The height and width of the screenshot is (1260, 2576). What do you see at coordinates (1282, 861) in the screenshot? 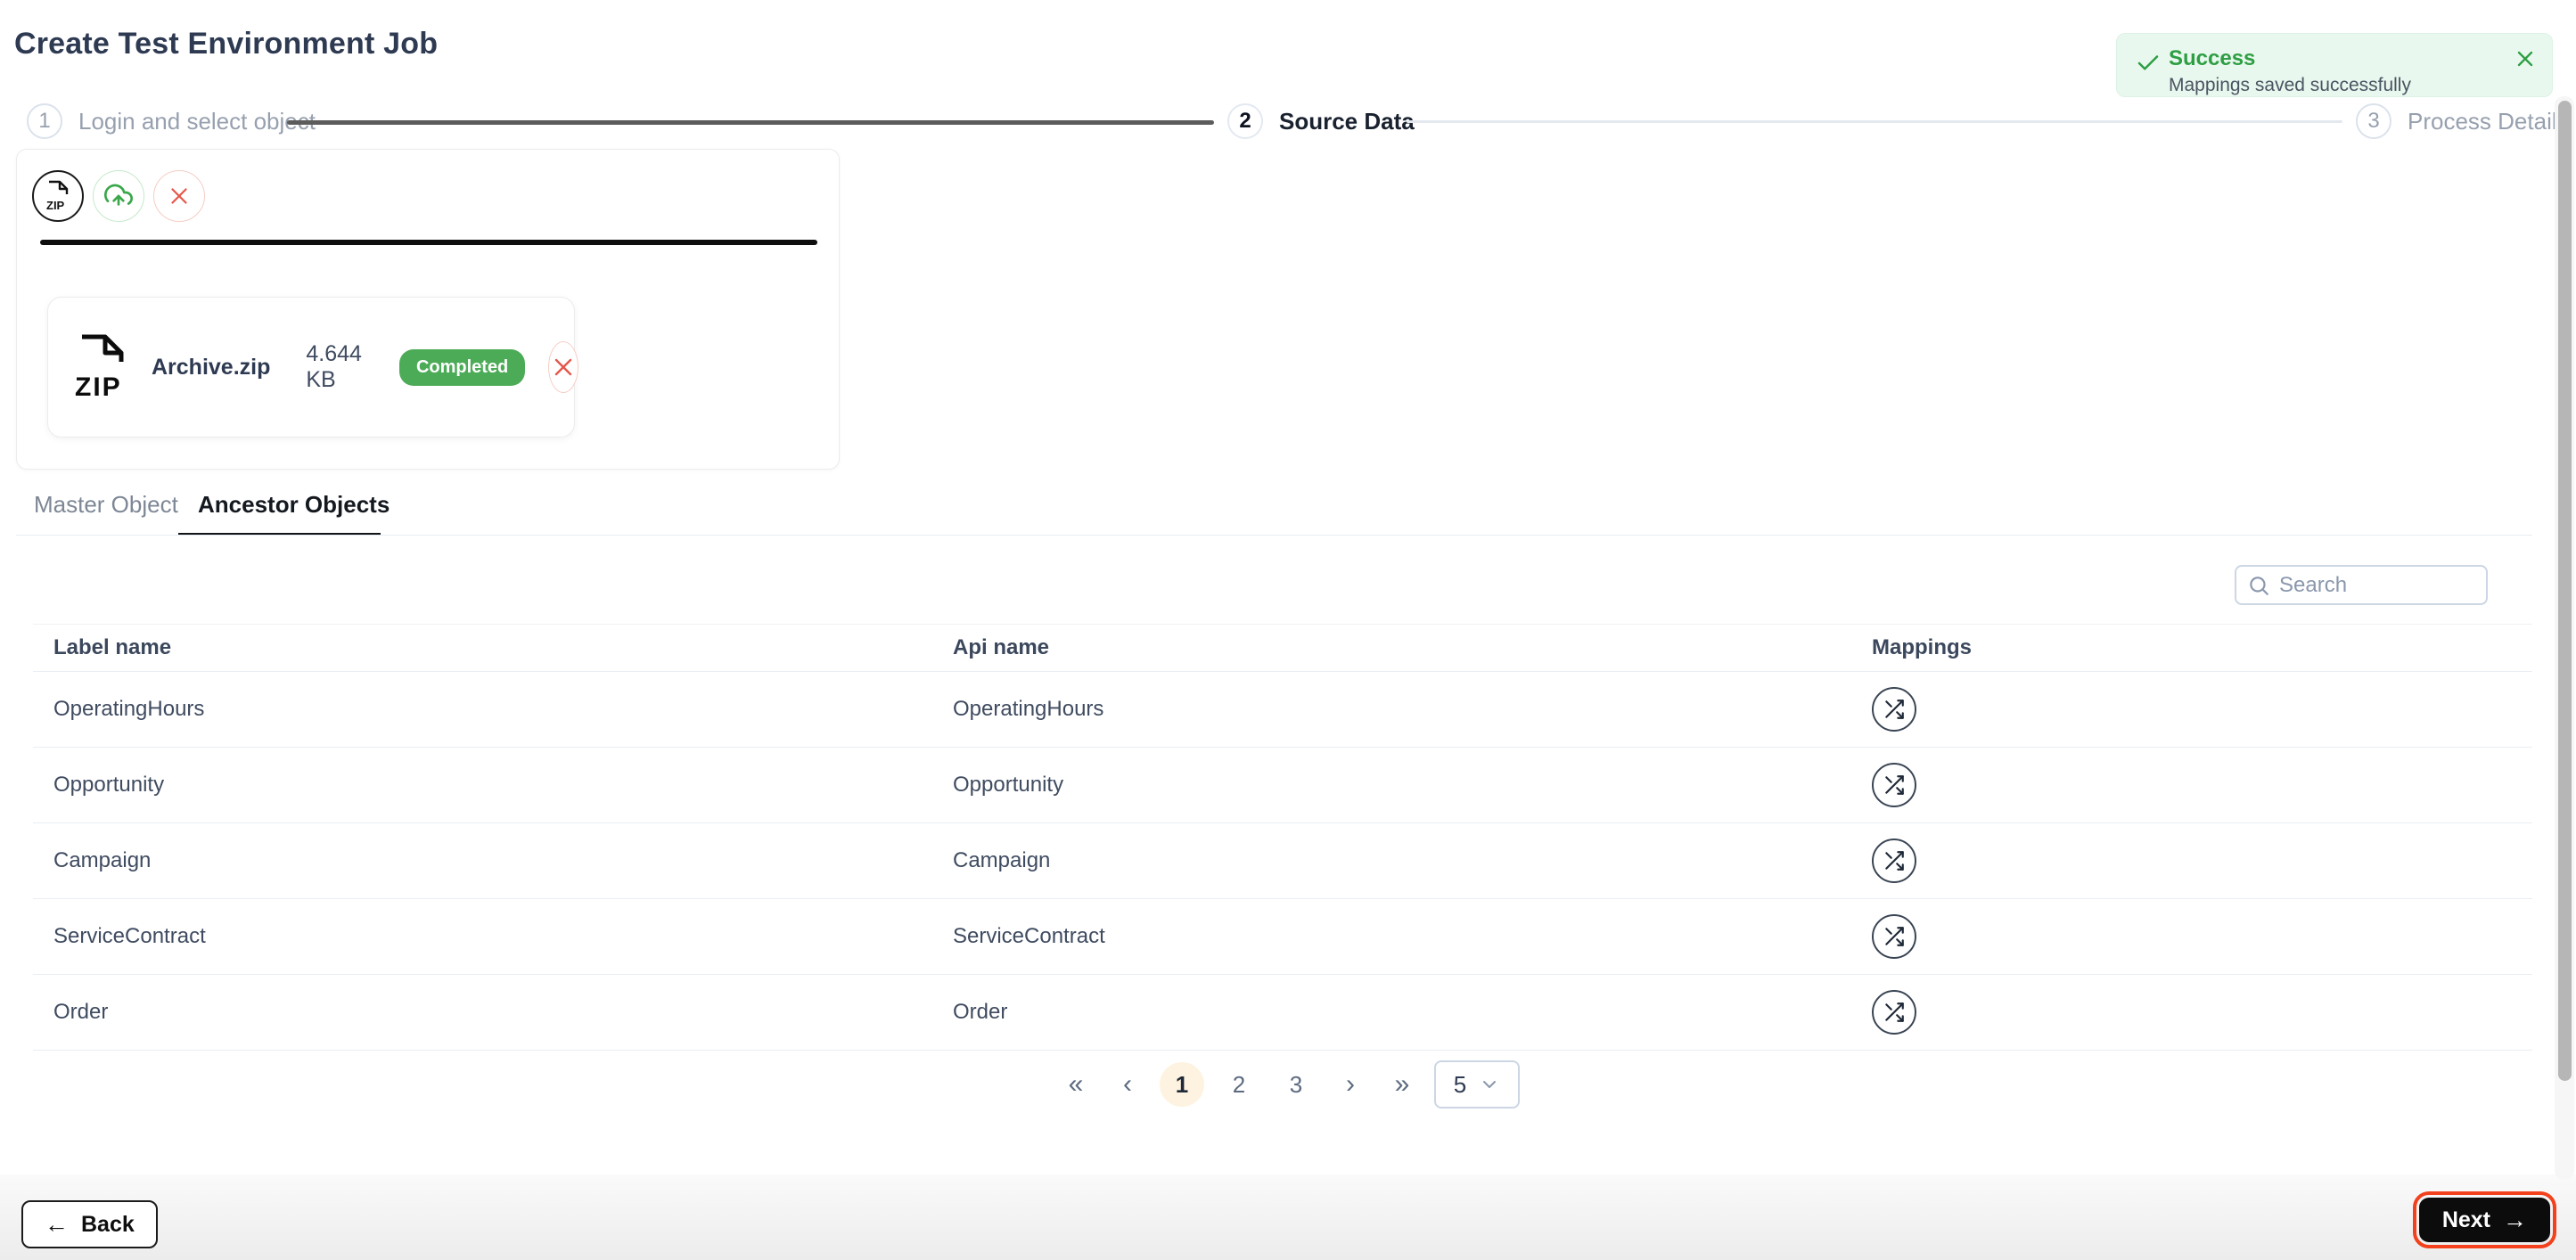
I see `table-row: Campaign Campaign` at bounding box center [1282, 861].